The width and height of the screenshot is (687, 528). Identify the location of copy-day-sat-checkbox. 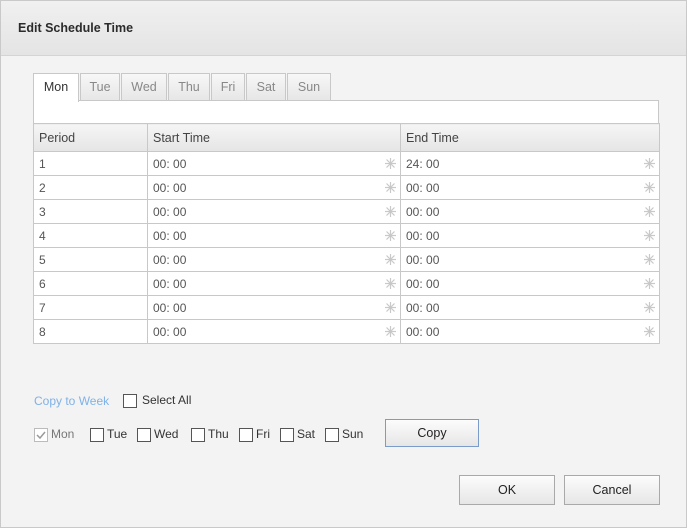
(287, 435).